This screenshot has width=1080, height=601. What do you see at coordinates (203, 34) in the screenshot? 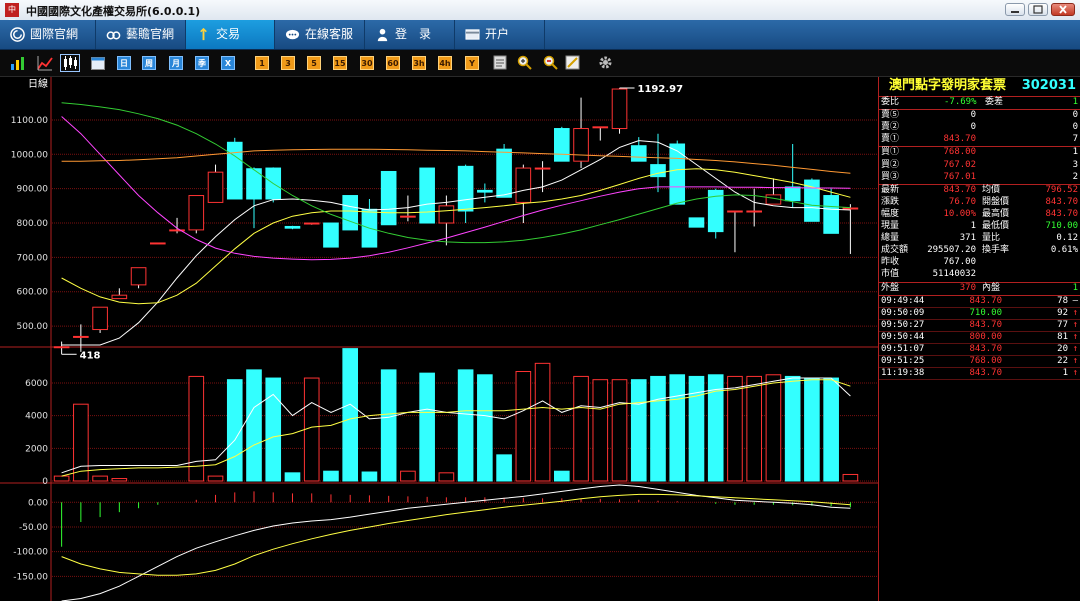
I see `trade-icon` at bounding box center [203, 34].